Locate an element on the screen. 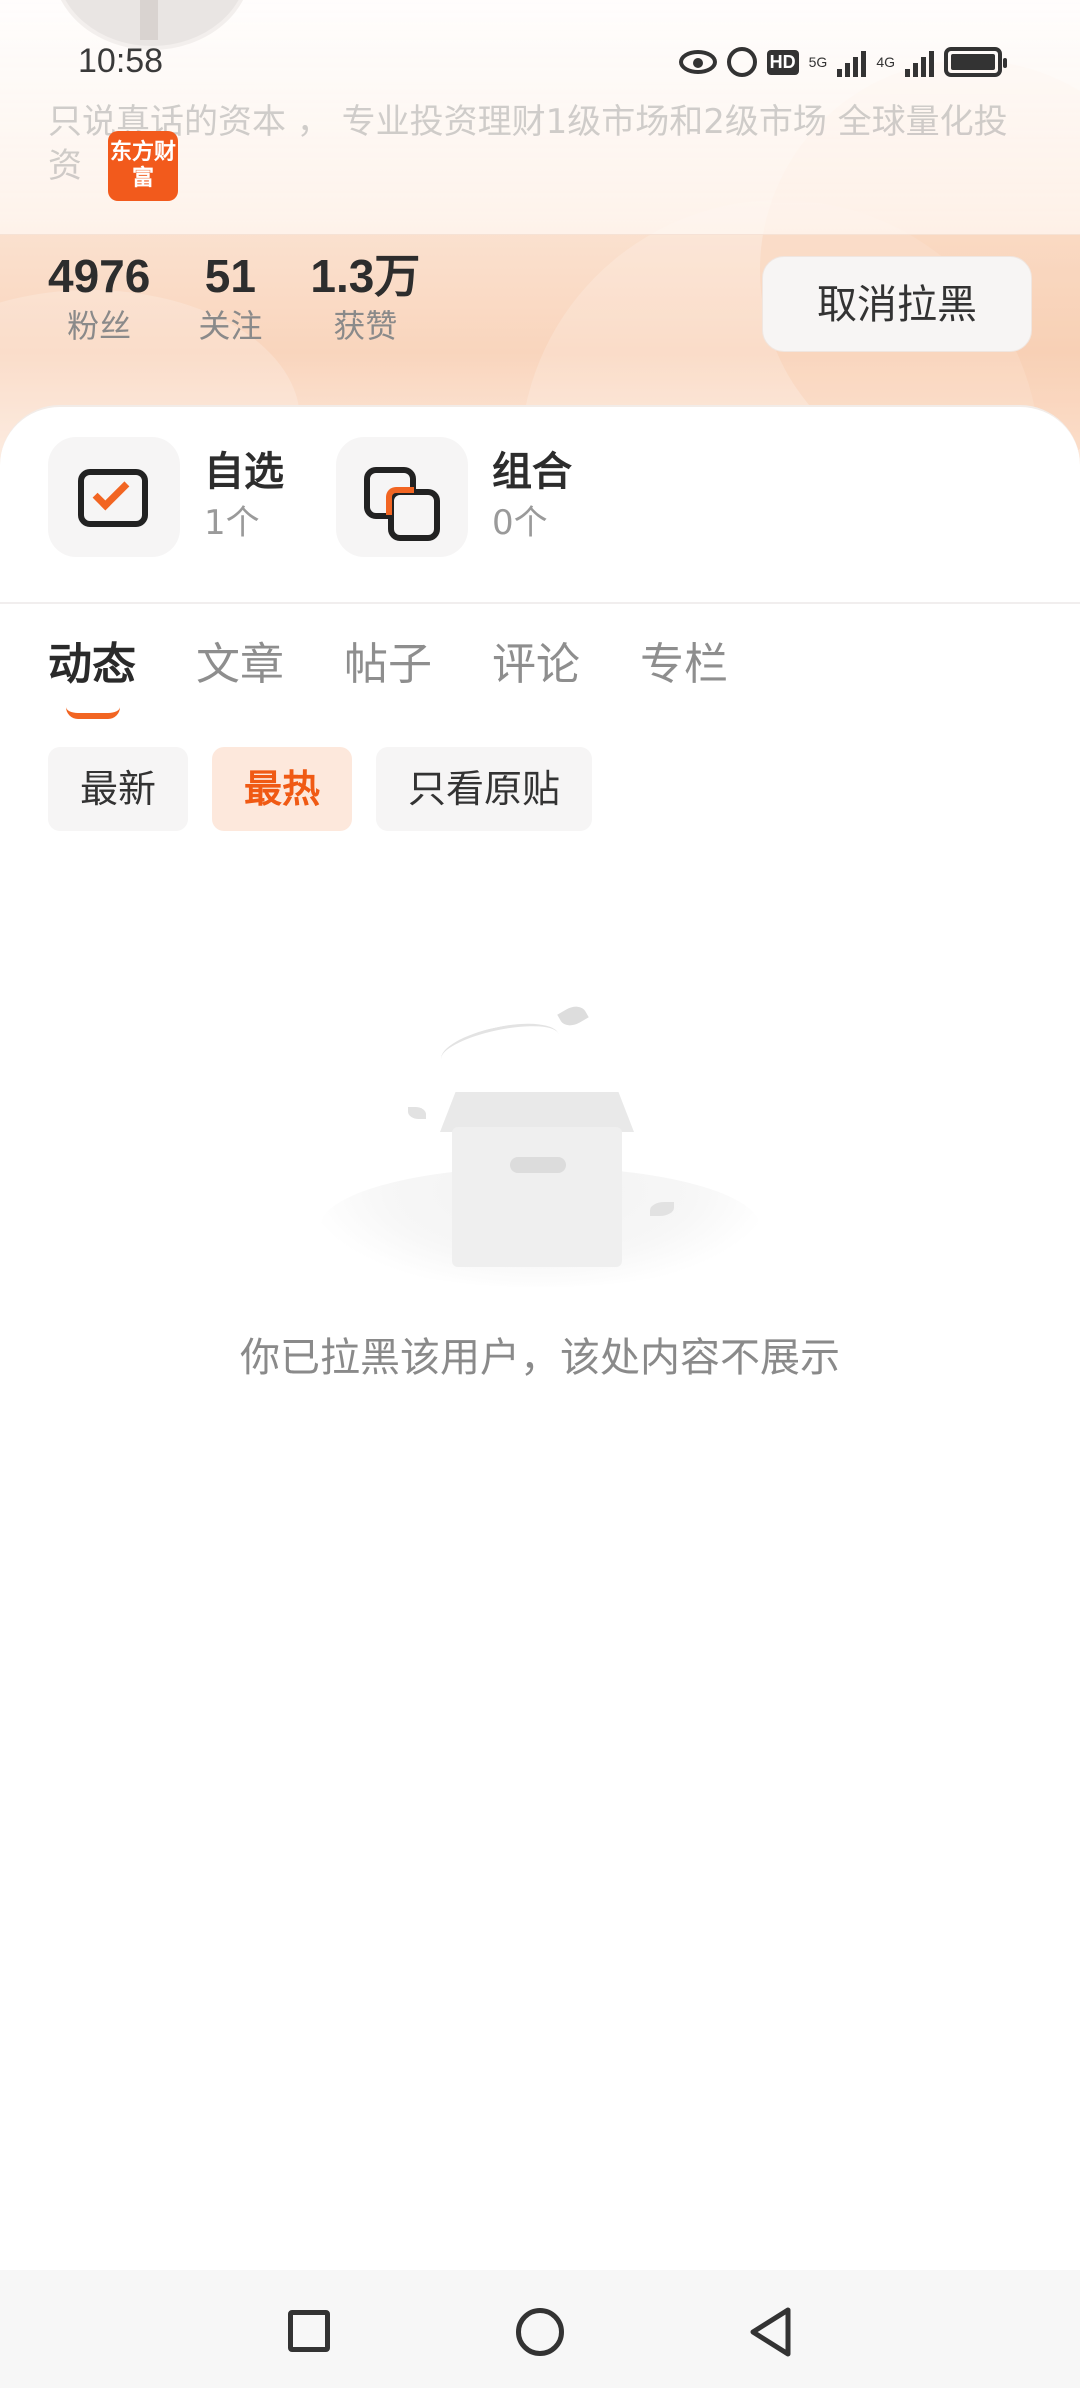  4g-label: 4G is located at coordinates (885, 62).